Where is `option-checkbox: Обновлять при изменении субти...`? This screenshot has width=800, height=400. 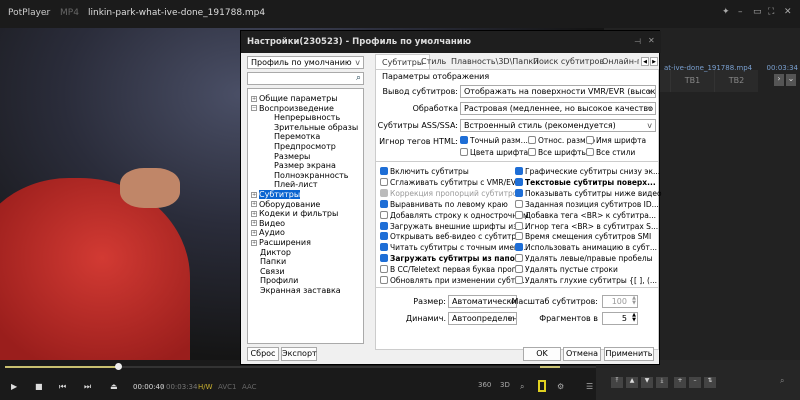
option-checkbox: Обновлять при изменении субти... is located at coordinates (453, 281).